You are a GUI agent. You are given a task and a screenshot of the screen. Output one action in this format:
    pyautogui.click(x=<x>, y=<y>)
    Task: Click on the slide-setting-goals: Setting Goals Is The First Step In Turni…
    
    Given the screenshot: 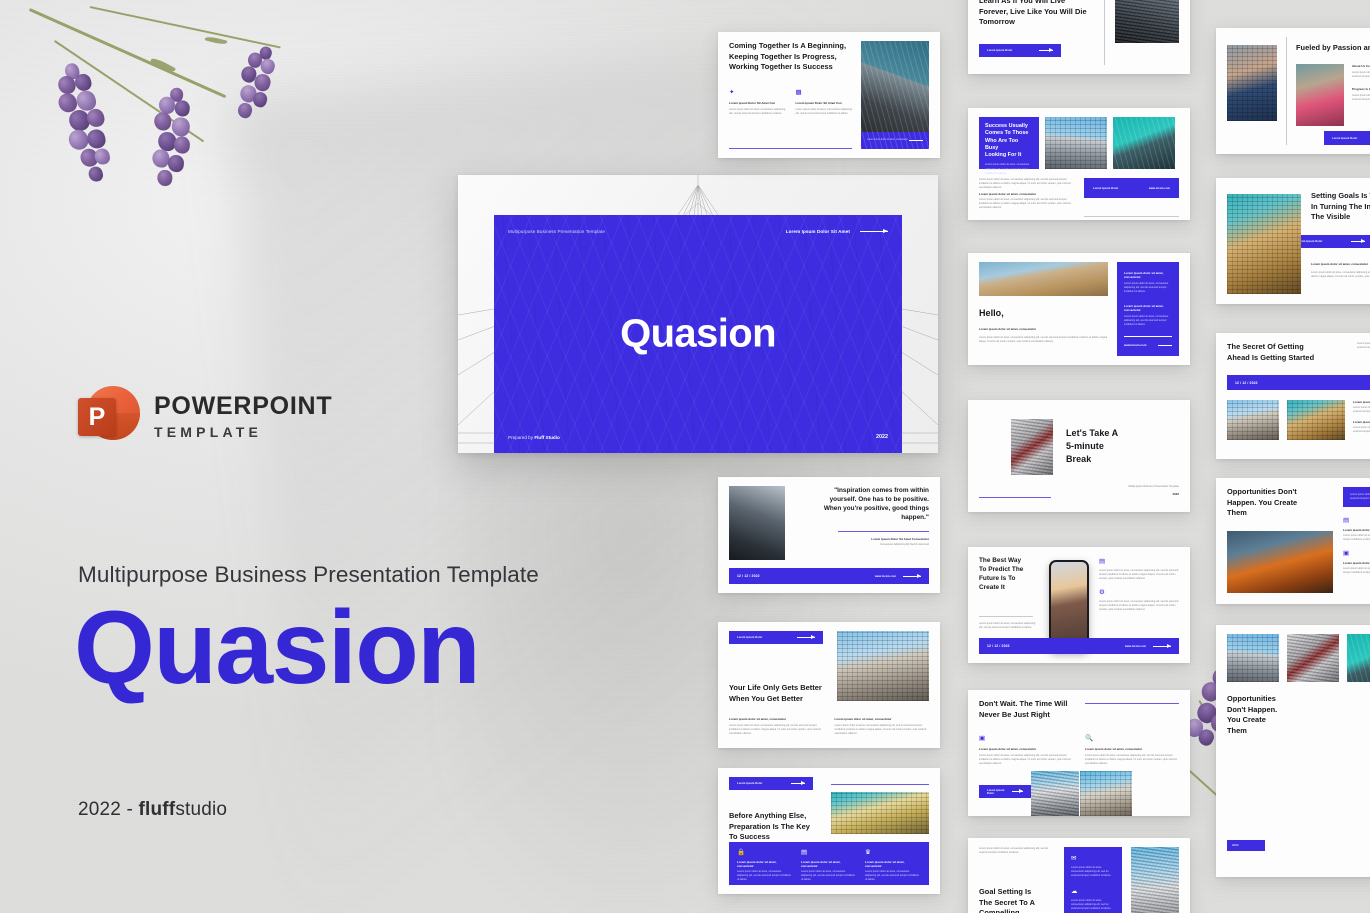 What is the action you would take?
    pyautogui.click(x=1293, y=241)
    